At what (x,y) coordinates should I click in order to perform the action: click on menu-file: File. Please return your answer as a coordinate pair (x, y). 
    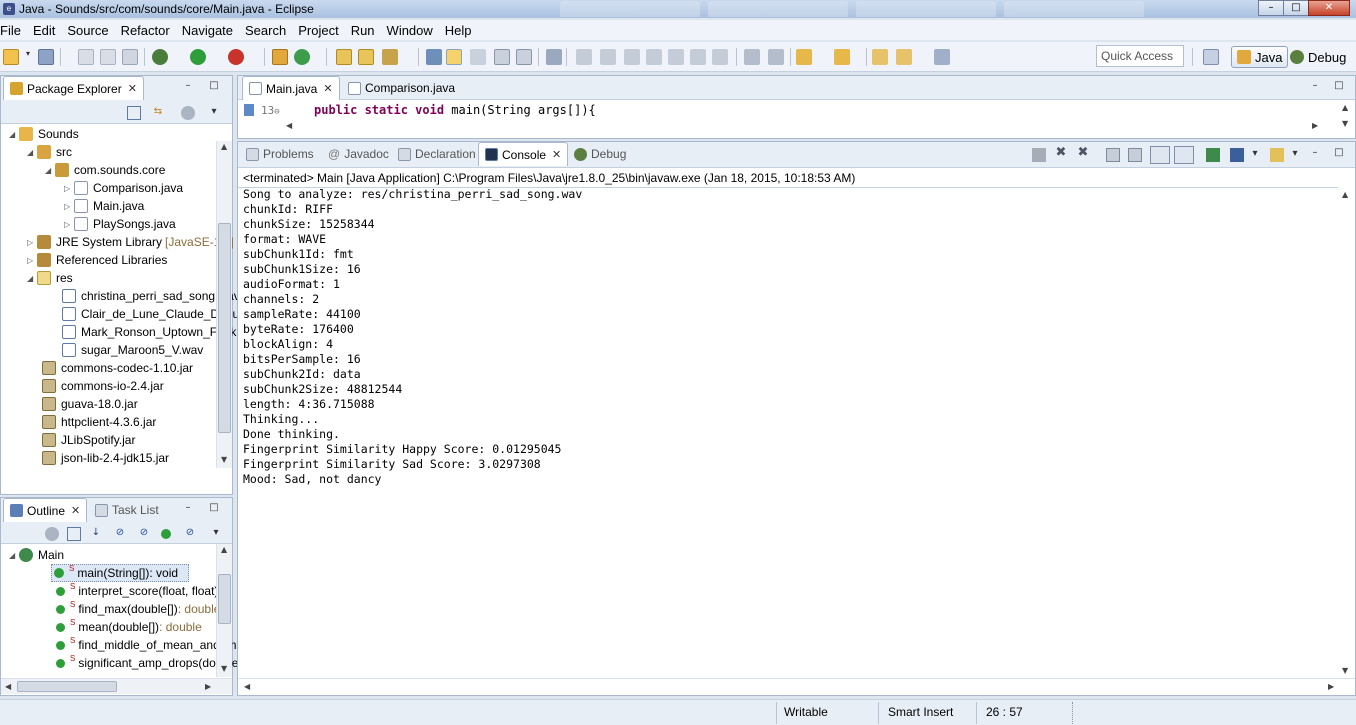
    Looking at the image, I should click on (13, 30).